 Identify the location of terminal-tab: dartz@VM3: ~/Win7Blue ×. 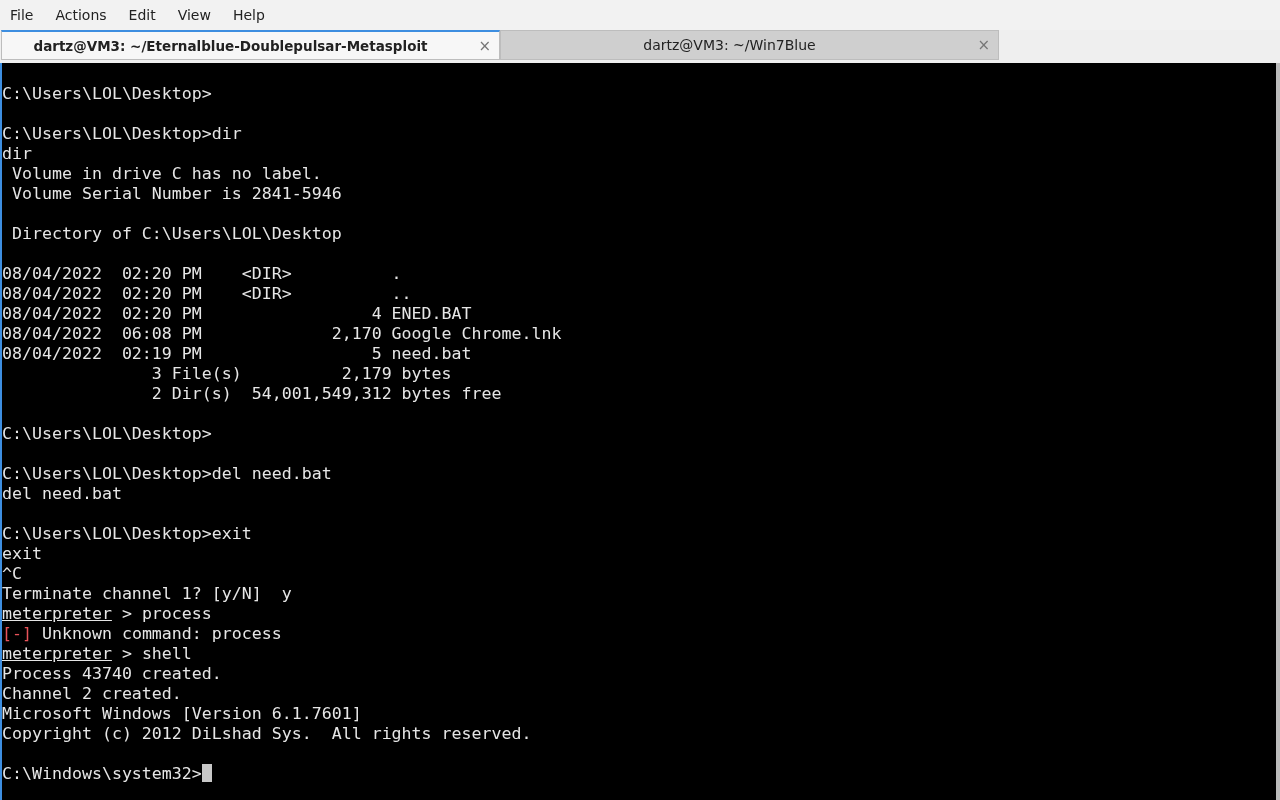
(749, 45).